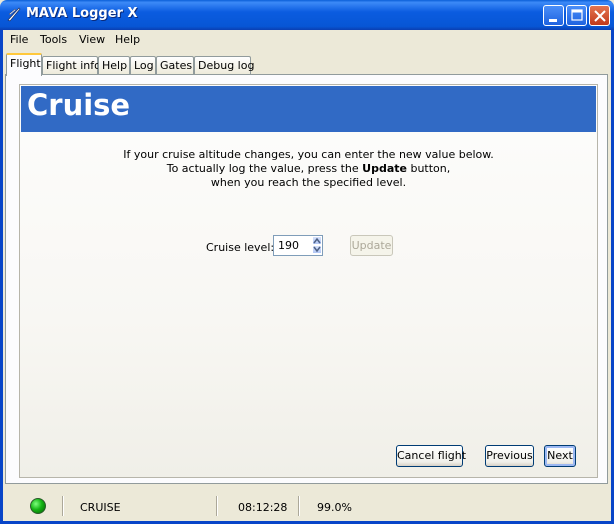 Image resolution: width=614 pixels, height=524 pixels. I want to click on cruise-level-value: 190, so click(288, 245).